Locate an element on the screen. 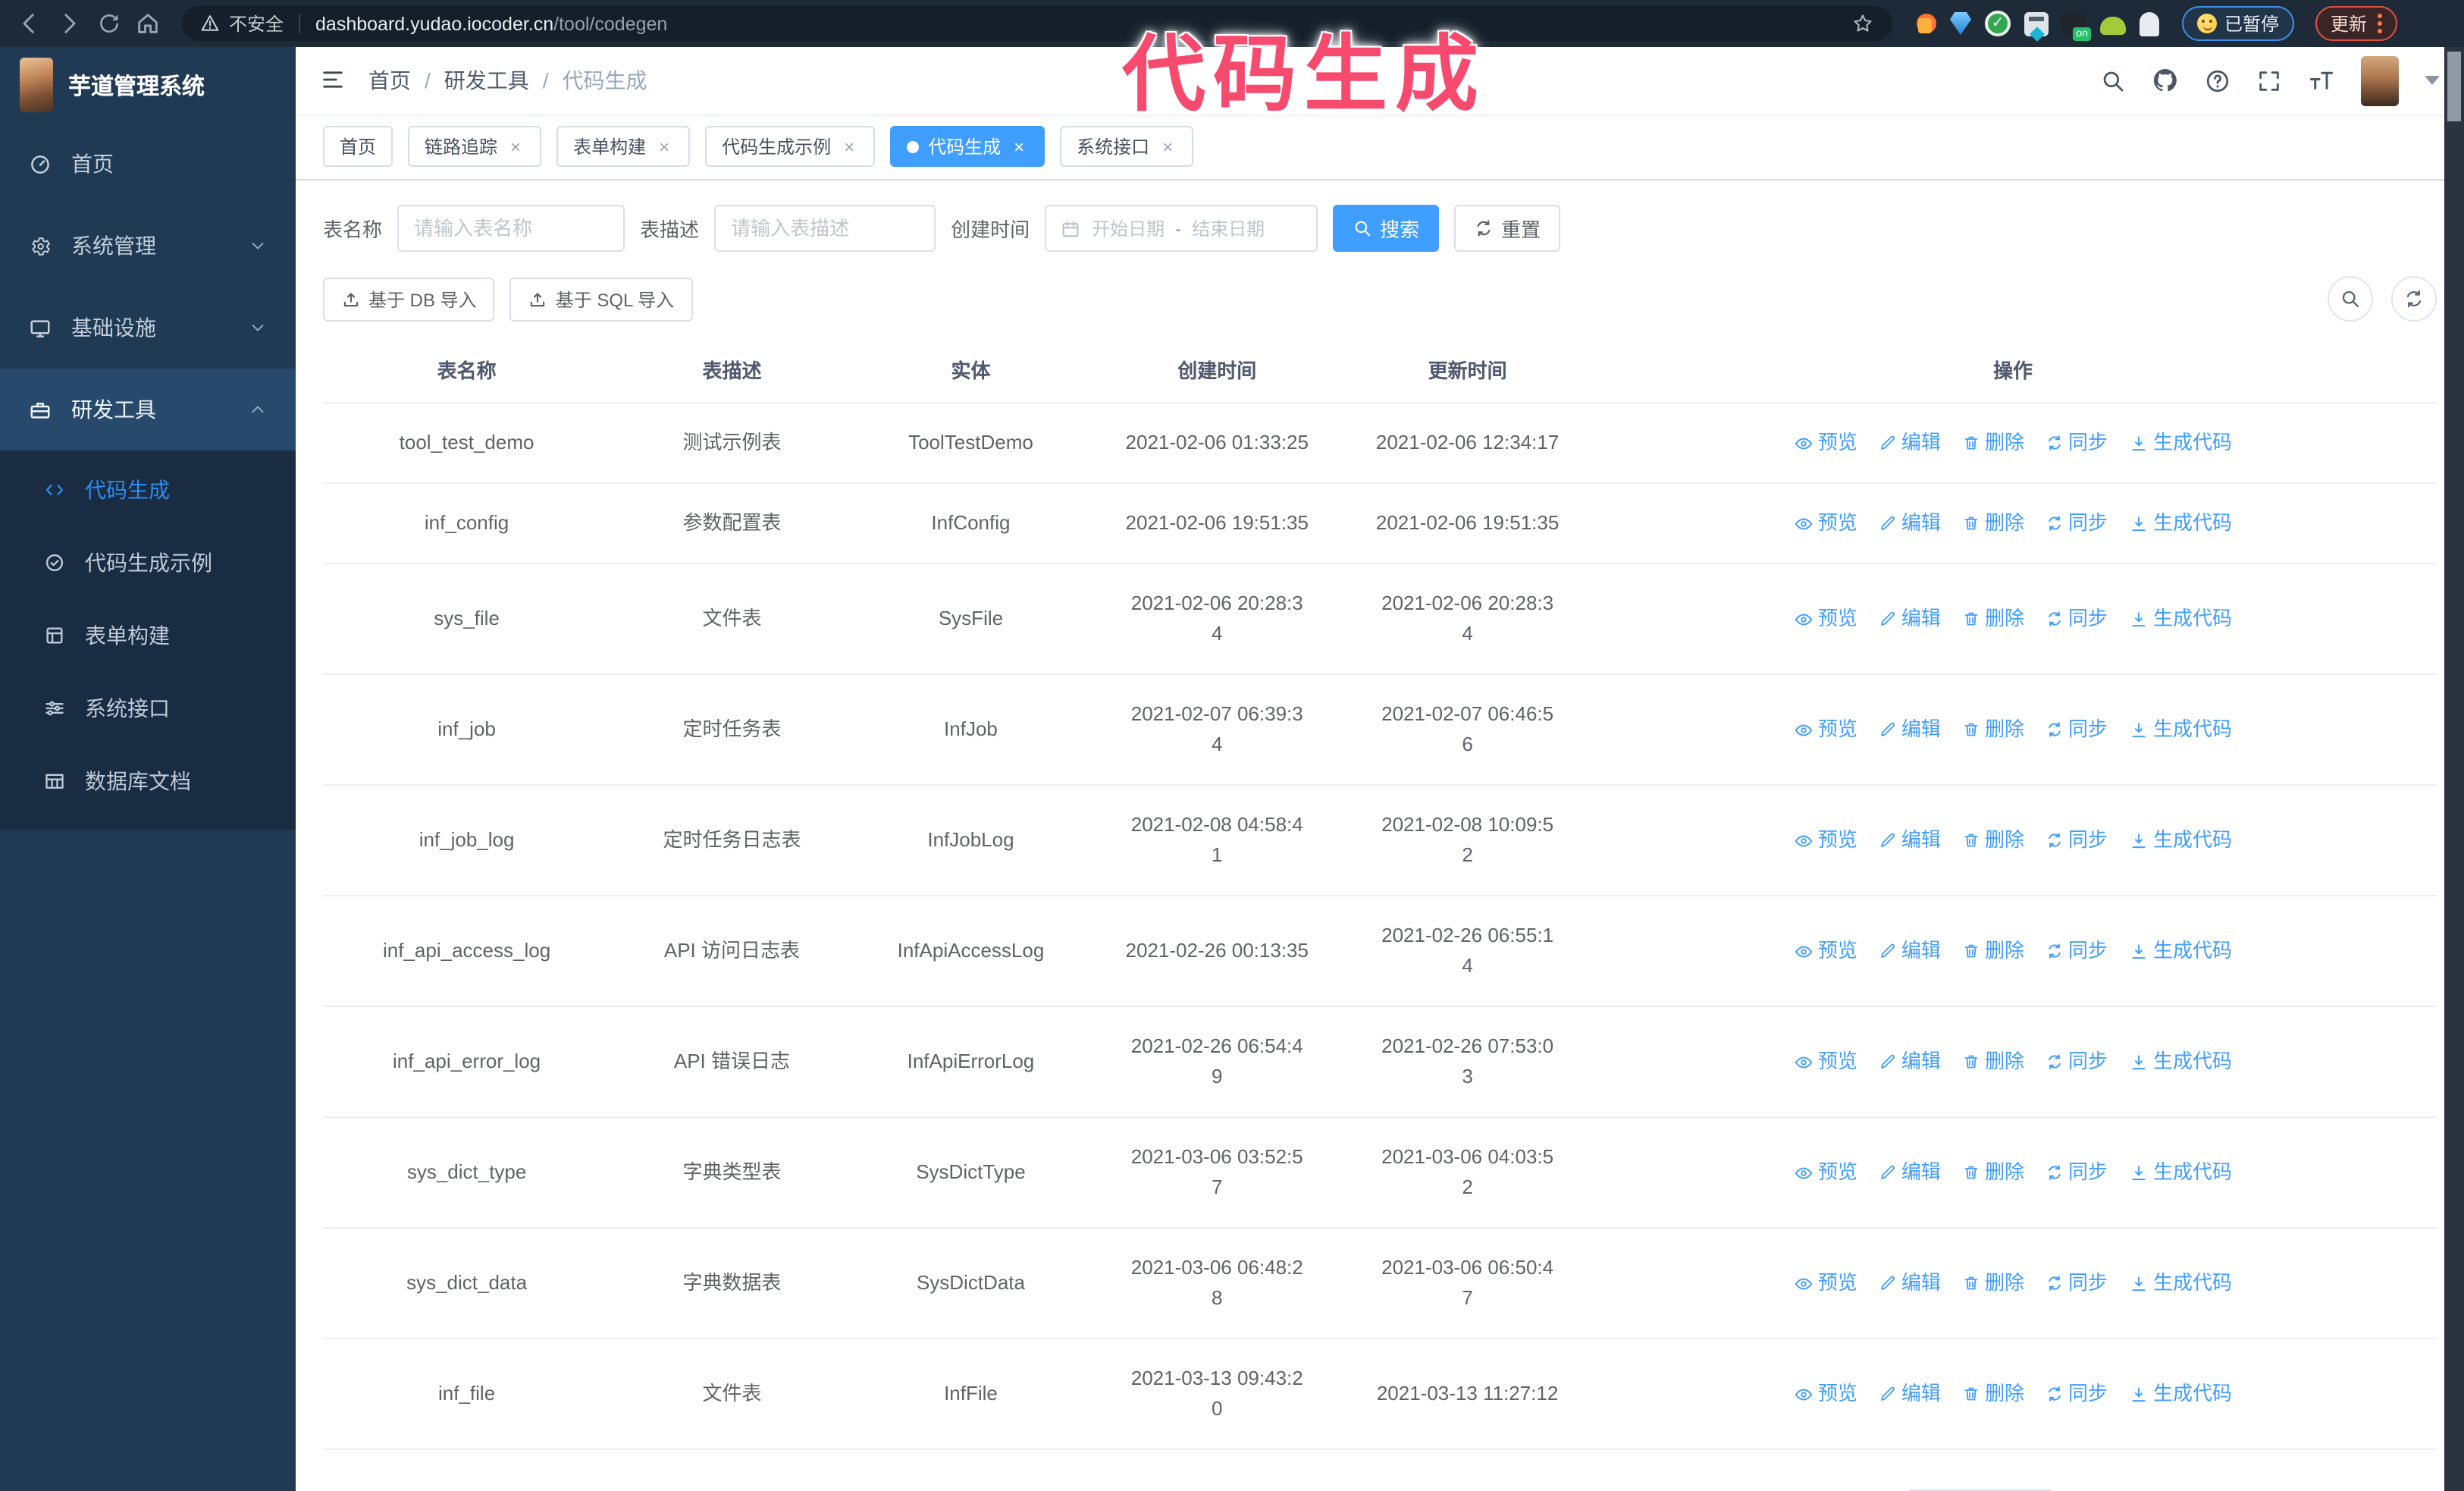 Image resolution: width=2464 pixels, height=1491 pixels. browser-forward-button is located at coordinates (69, 23).